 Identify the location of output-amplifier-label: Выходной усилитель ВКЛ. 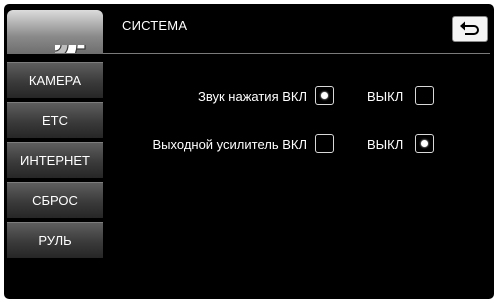
(230, 144).